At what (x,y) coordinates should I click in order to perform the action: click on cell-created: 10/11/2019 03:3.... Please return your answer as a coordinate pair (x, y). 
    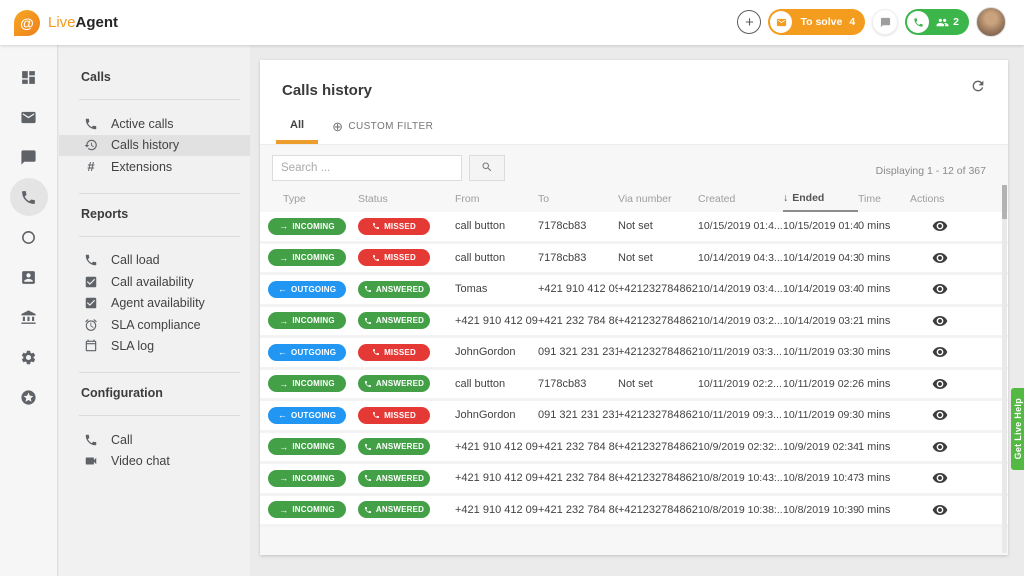
    Looking at the image, I should click on (740, 352).